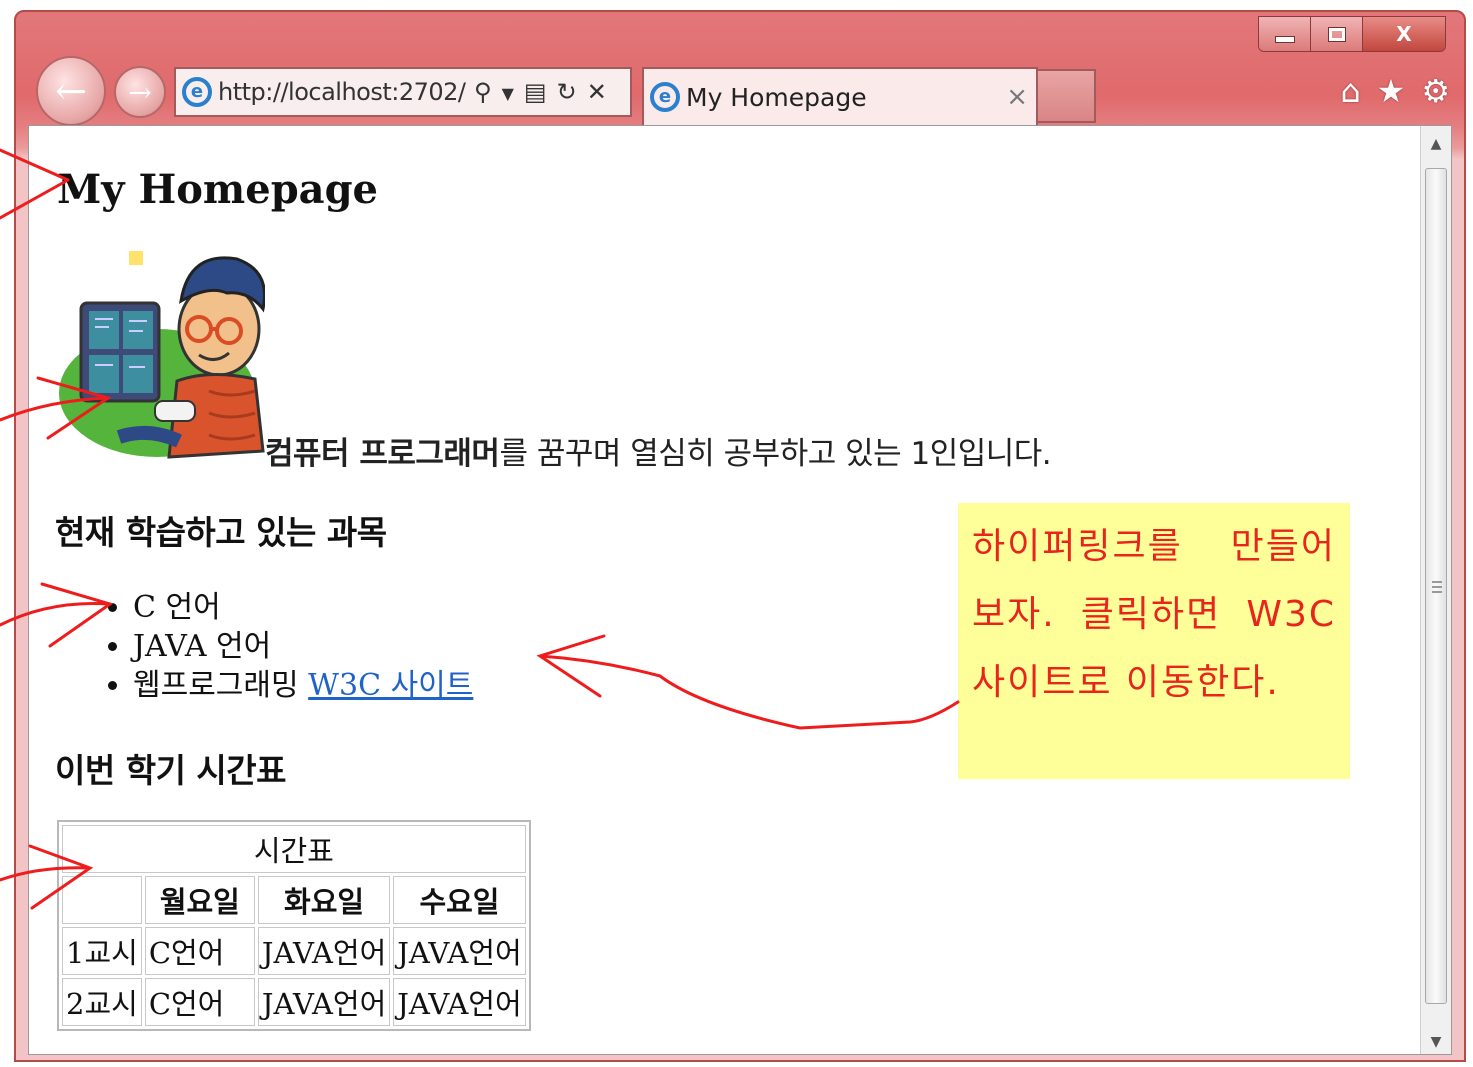  What do you see at coordinates (102, 951) in the screenshot?
I see `table-cell: 1교시` at bounding box center [102, 951].